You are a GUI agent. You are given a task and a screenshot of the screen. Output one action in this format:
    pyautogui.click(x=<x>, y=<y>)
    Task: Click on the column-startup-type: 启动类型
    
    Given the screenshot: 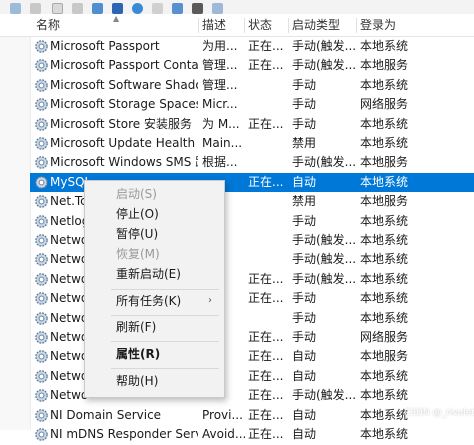 What is the action you would take?
    pyautogui.click(x=316, y=25)
    